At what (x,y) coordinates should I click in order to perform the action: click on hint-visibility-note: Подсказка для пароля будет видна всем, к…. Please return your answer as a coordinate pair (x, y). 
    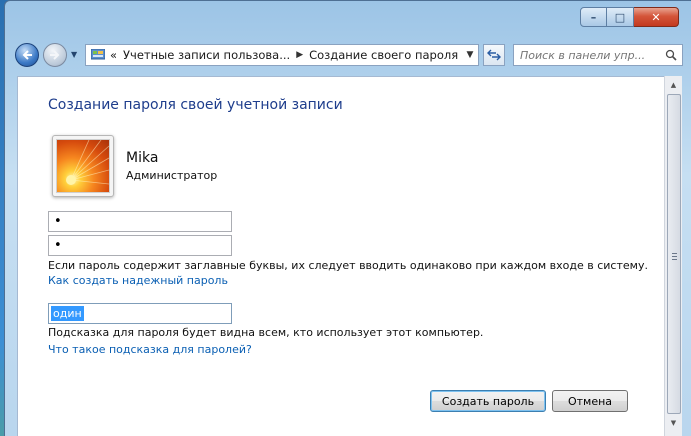
    Looking at the image, I should click on (266, 332).